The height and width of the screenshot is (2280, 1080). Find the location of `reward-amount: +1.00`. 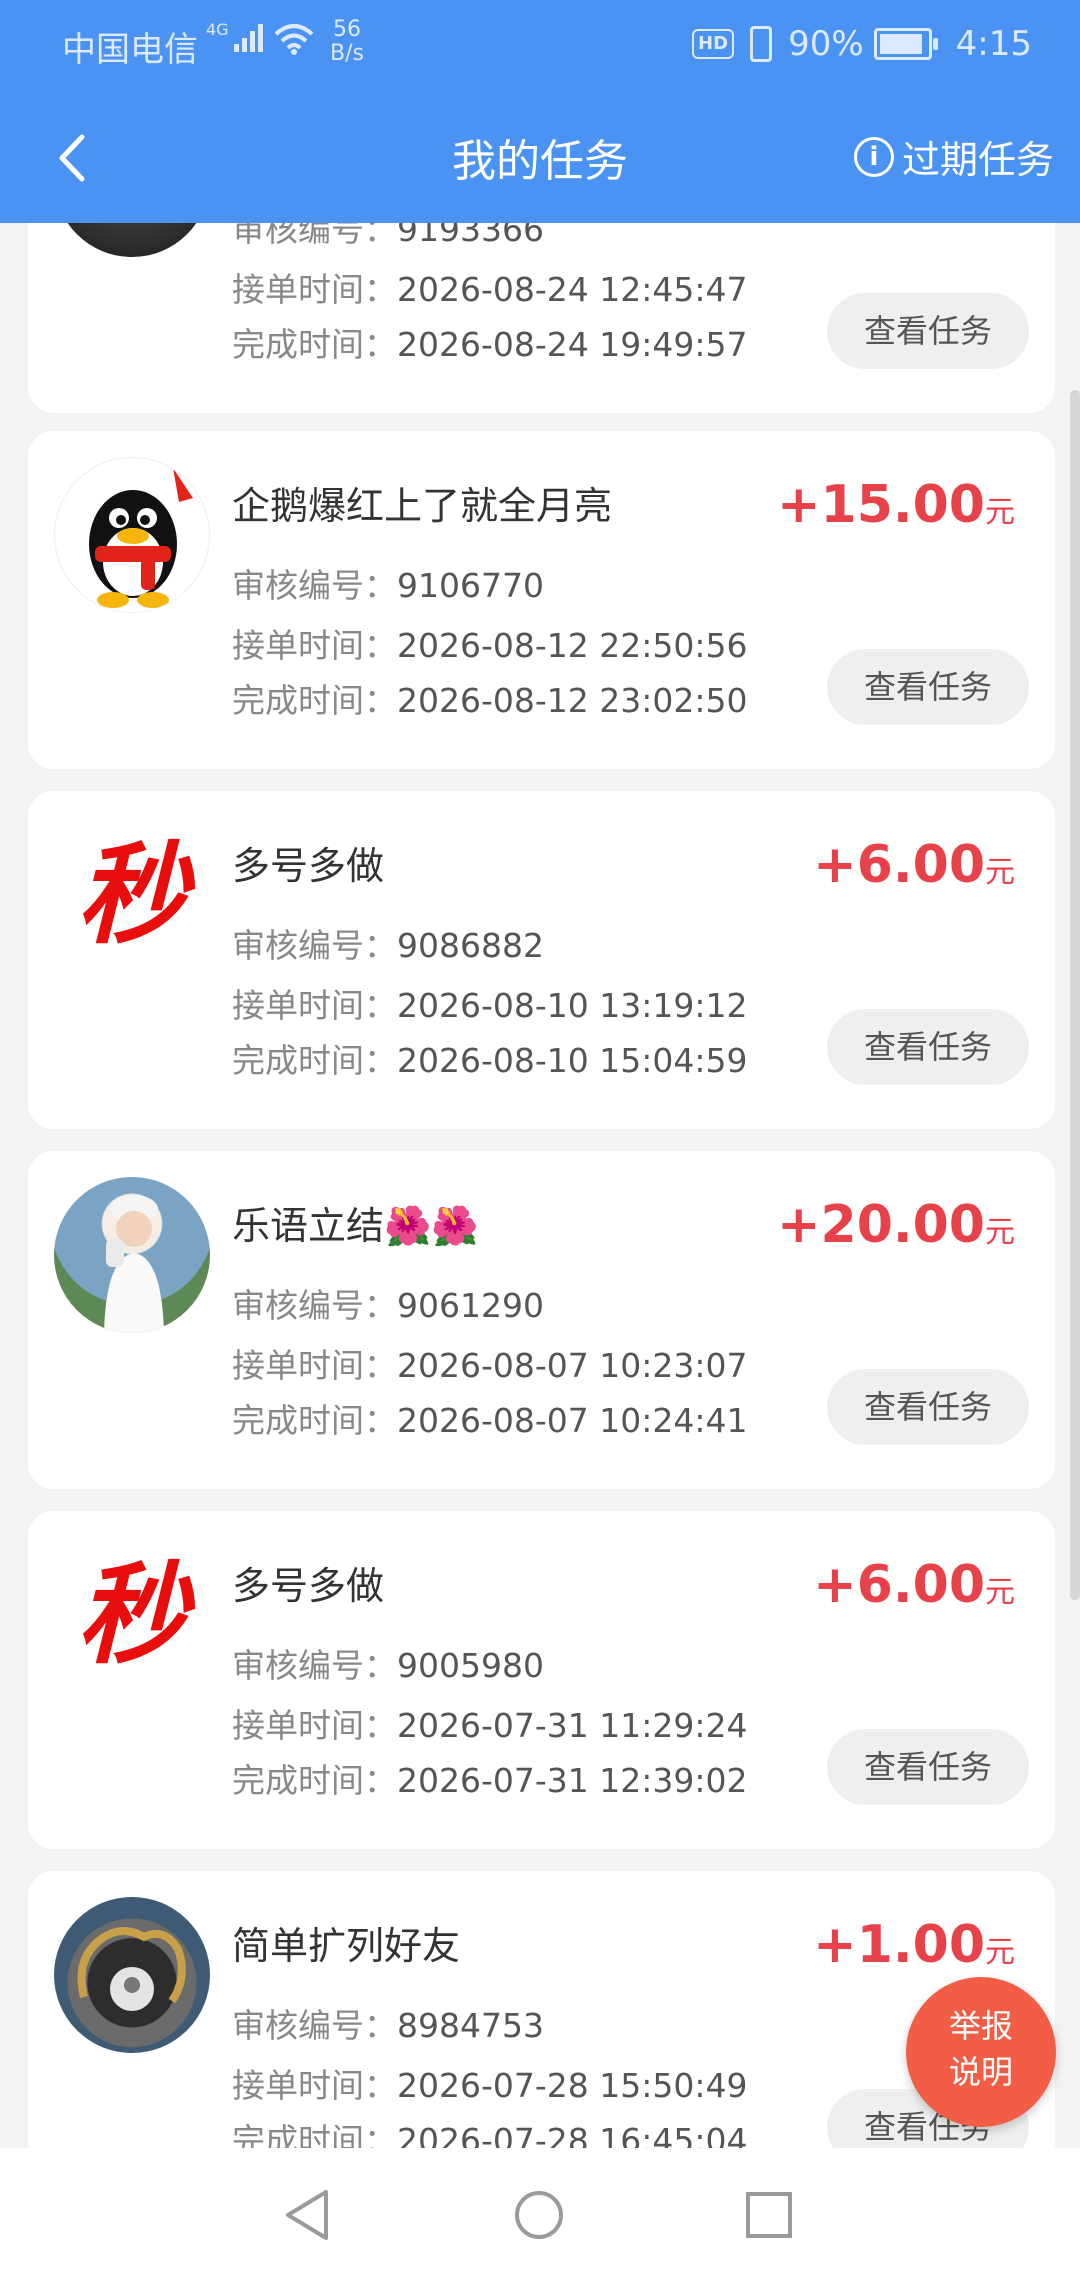

reward-amount: +1.00 is located at coordinates (899, 1945).